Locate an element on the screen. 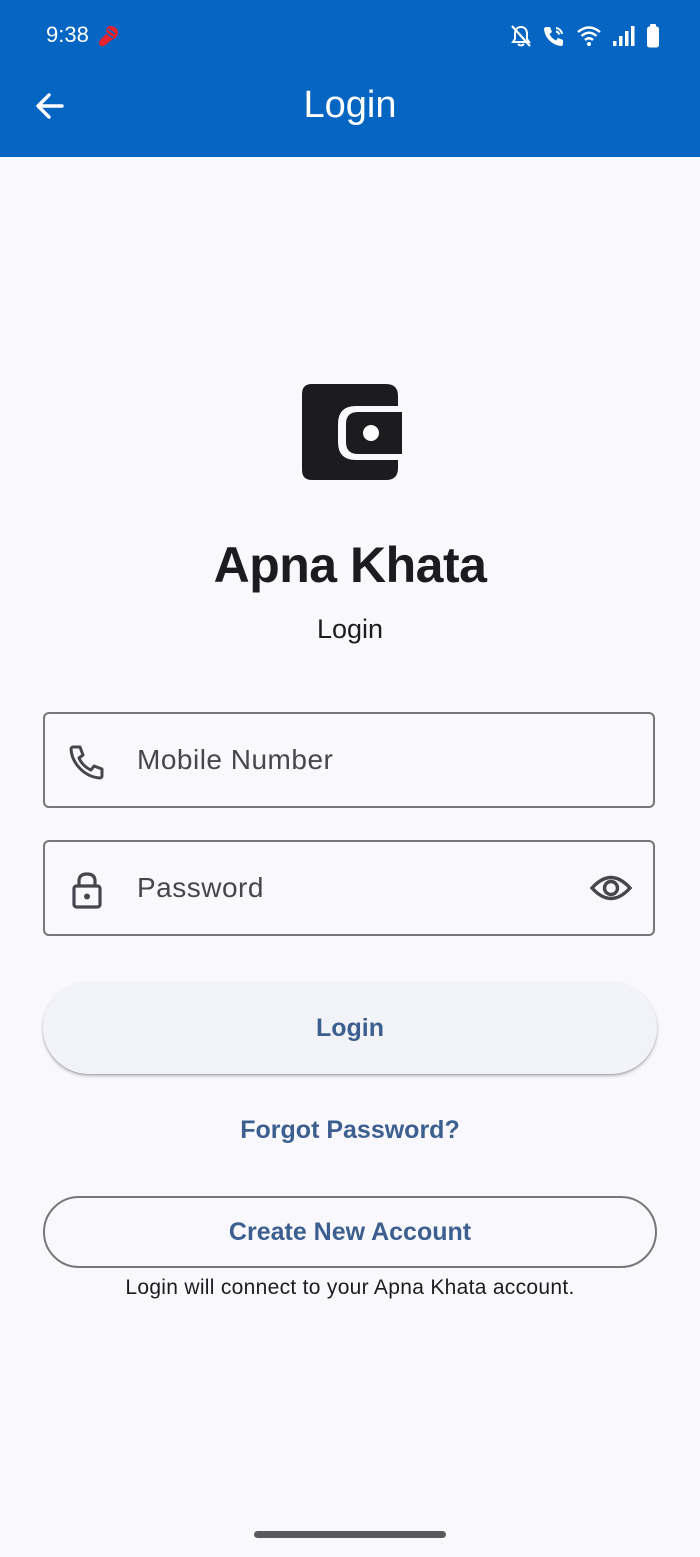 Image resolution: width=700 pixels, height=1557 pixels. forgot-password-link: Forgot Password? is located at coordinates (349, 1130).